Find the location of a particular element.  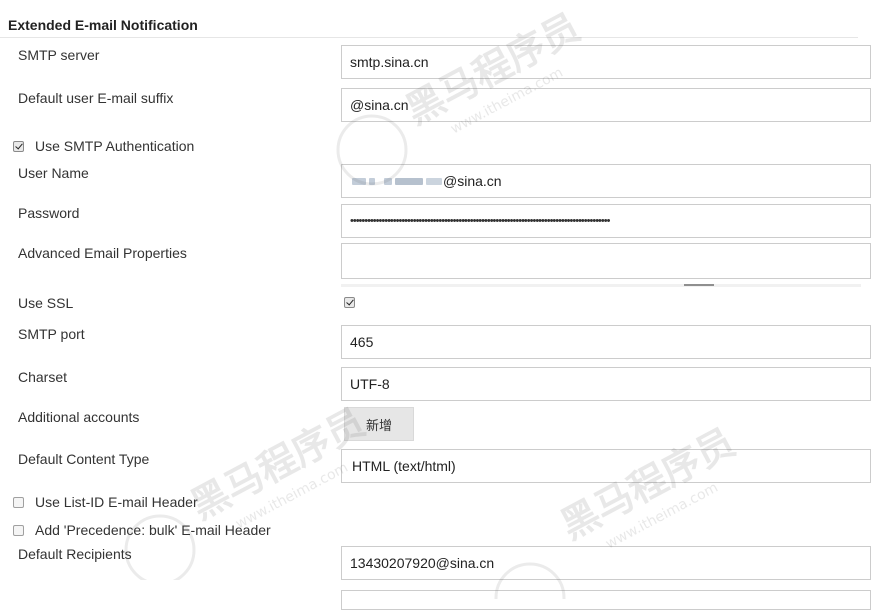

section-title: Extended E-mail Notification is located at coordinates (103, 25).